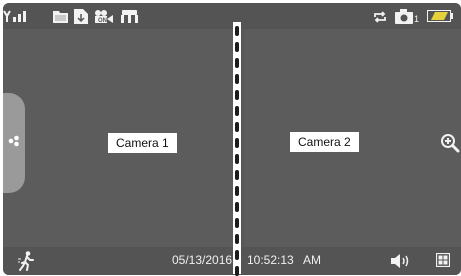  I want to click on date-text: 05/13/2016, so click(202, 260).